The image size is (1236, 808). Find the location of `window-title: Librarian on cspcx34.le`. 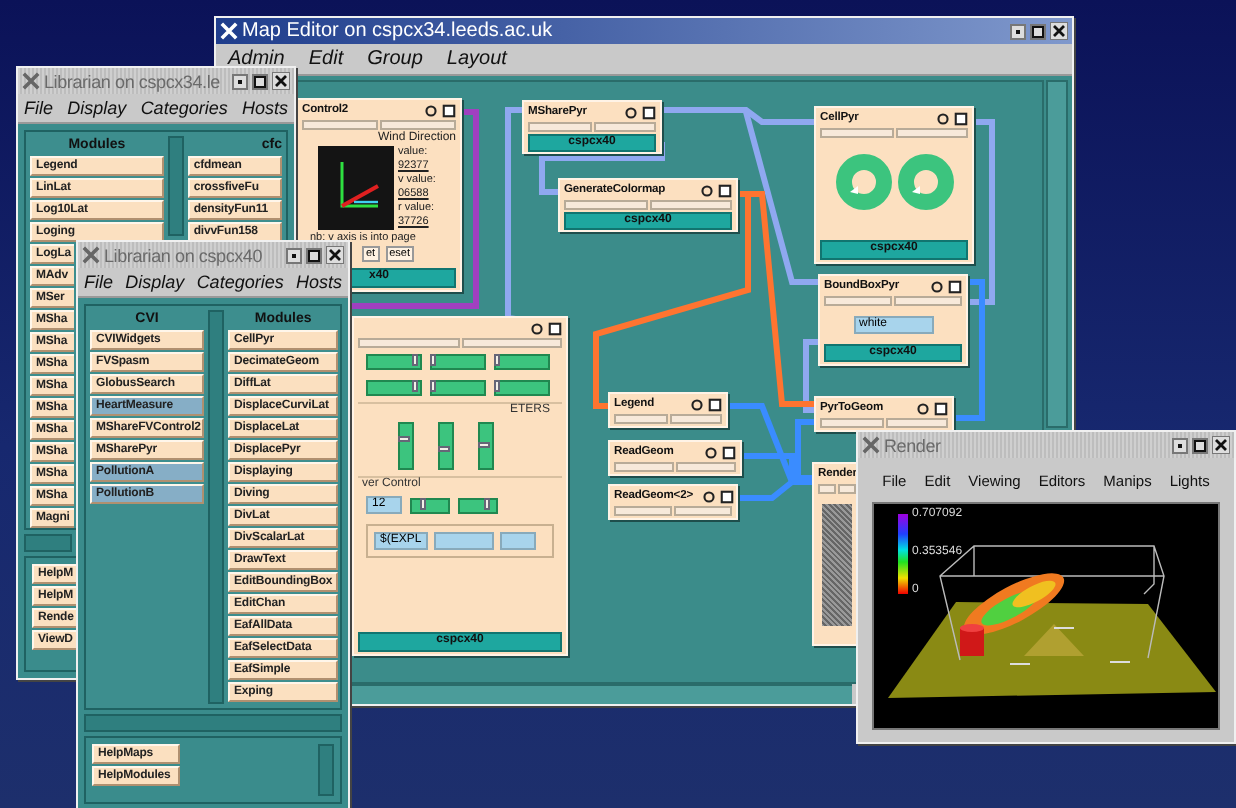

window-title: Librarian on cspcx34.le is located at coordinates (133, 81).